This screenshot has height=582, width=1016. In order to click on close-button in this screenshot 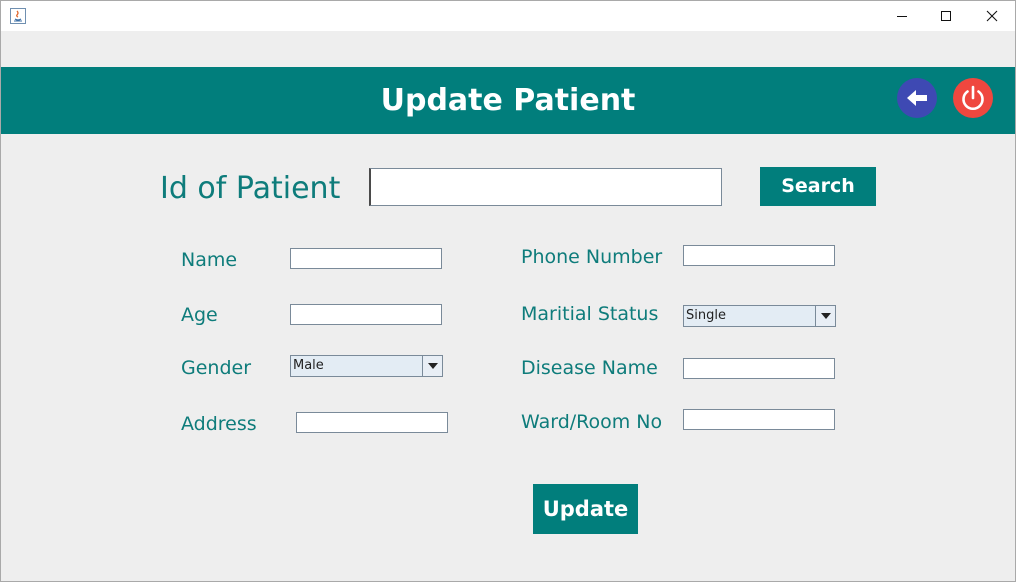, I will do `click(992, 16)`.